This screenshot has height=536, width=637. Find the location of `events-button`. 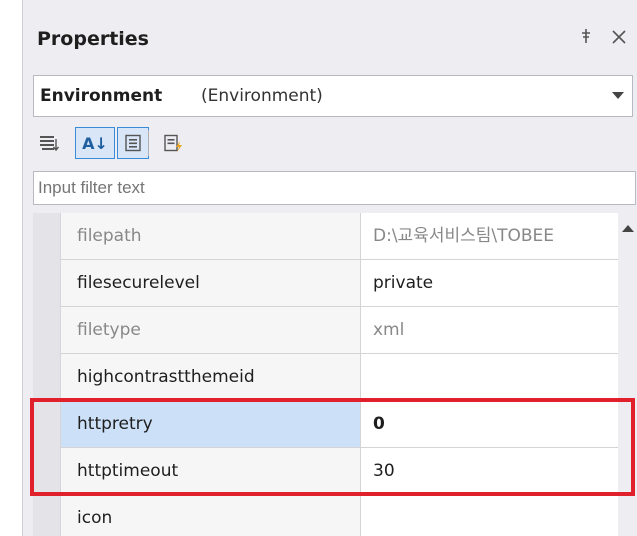

events-button is located at coordinates (173, 143).